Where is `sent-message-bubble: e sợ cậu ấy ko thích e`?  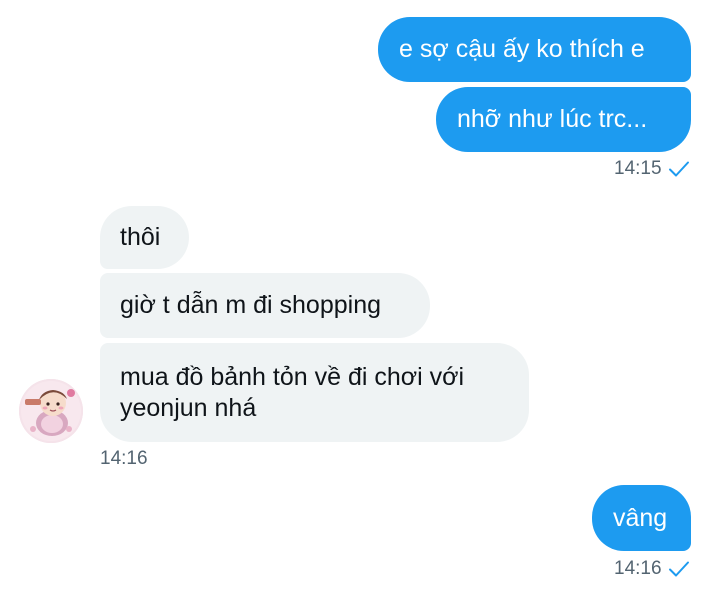
sent-message-bubble: e sợ cậu ấy ko thích e is located at coordinates (534, 49).